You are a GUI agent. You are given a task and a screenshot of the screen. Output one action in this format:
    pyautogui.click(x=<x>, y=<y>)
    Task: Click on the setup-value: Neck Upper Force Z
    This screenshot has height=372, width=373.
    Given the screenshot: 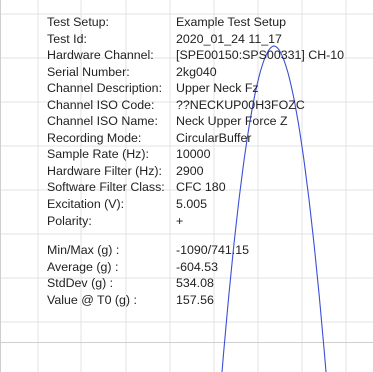 What is the action you would take?
    pyautogui.click(x=232, y=121)
    